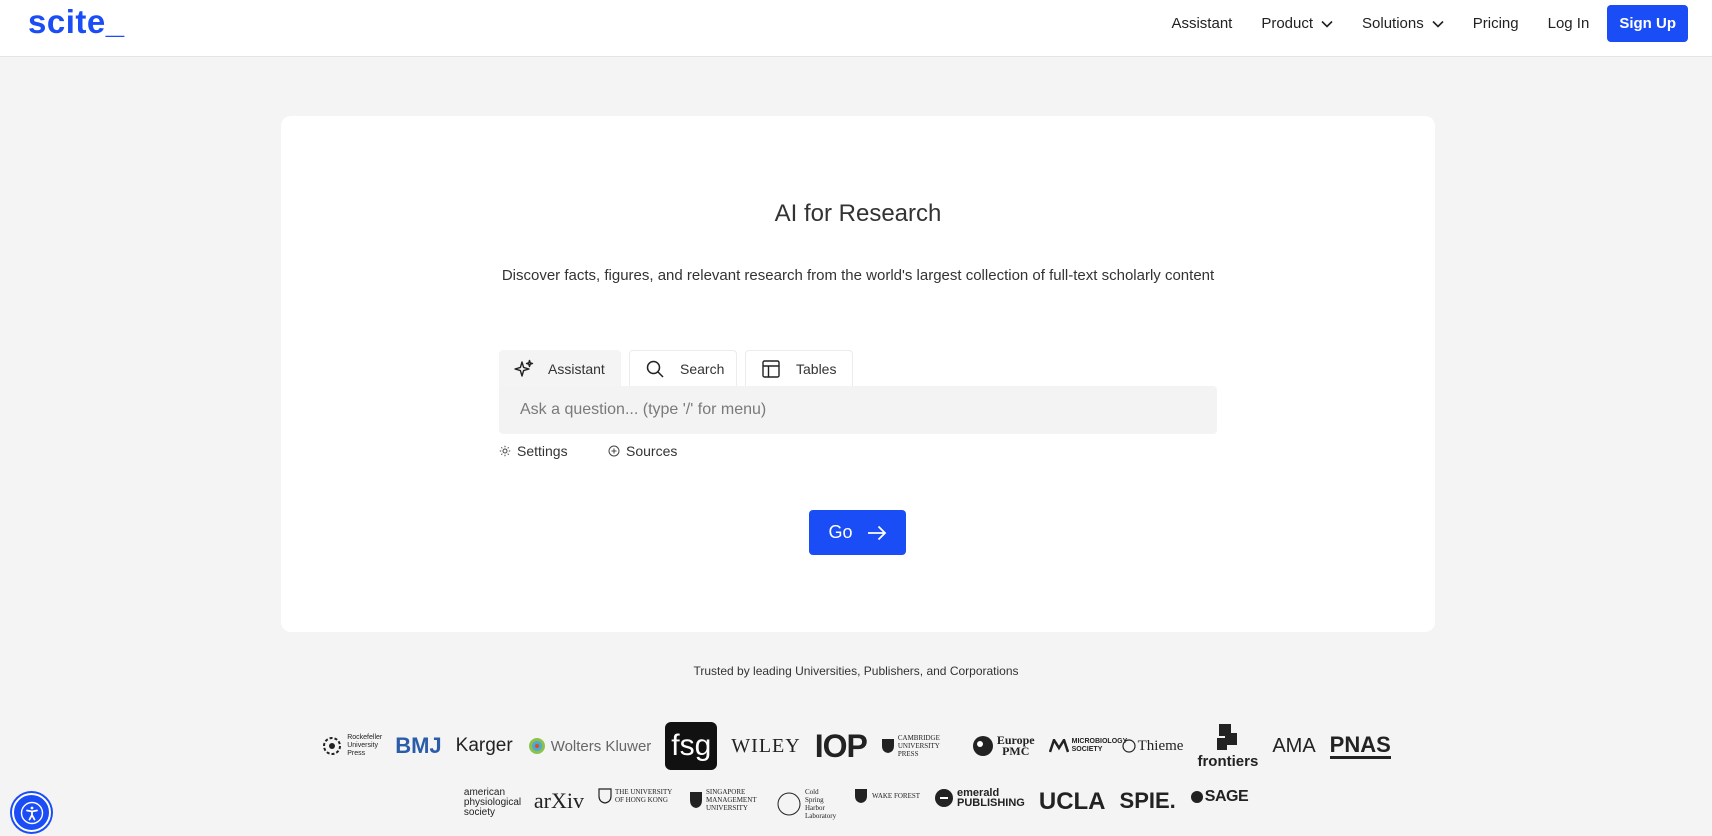 The width and height of the screenshot is (1712, 836). What do you see at coordinates (766, 745) in the screenshot?
I see `logo-wiley: WILEY` at bounding box center [766, 745].